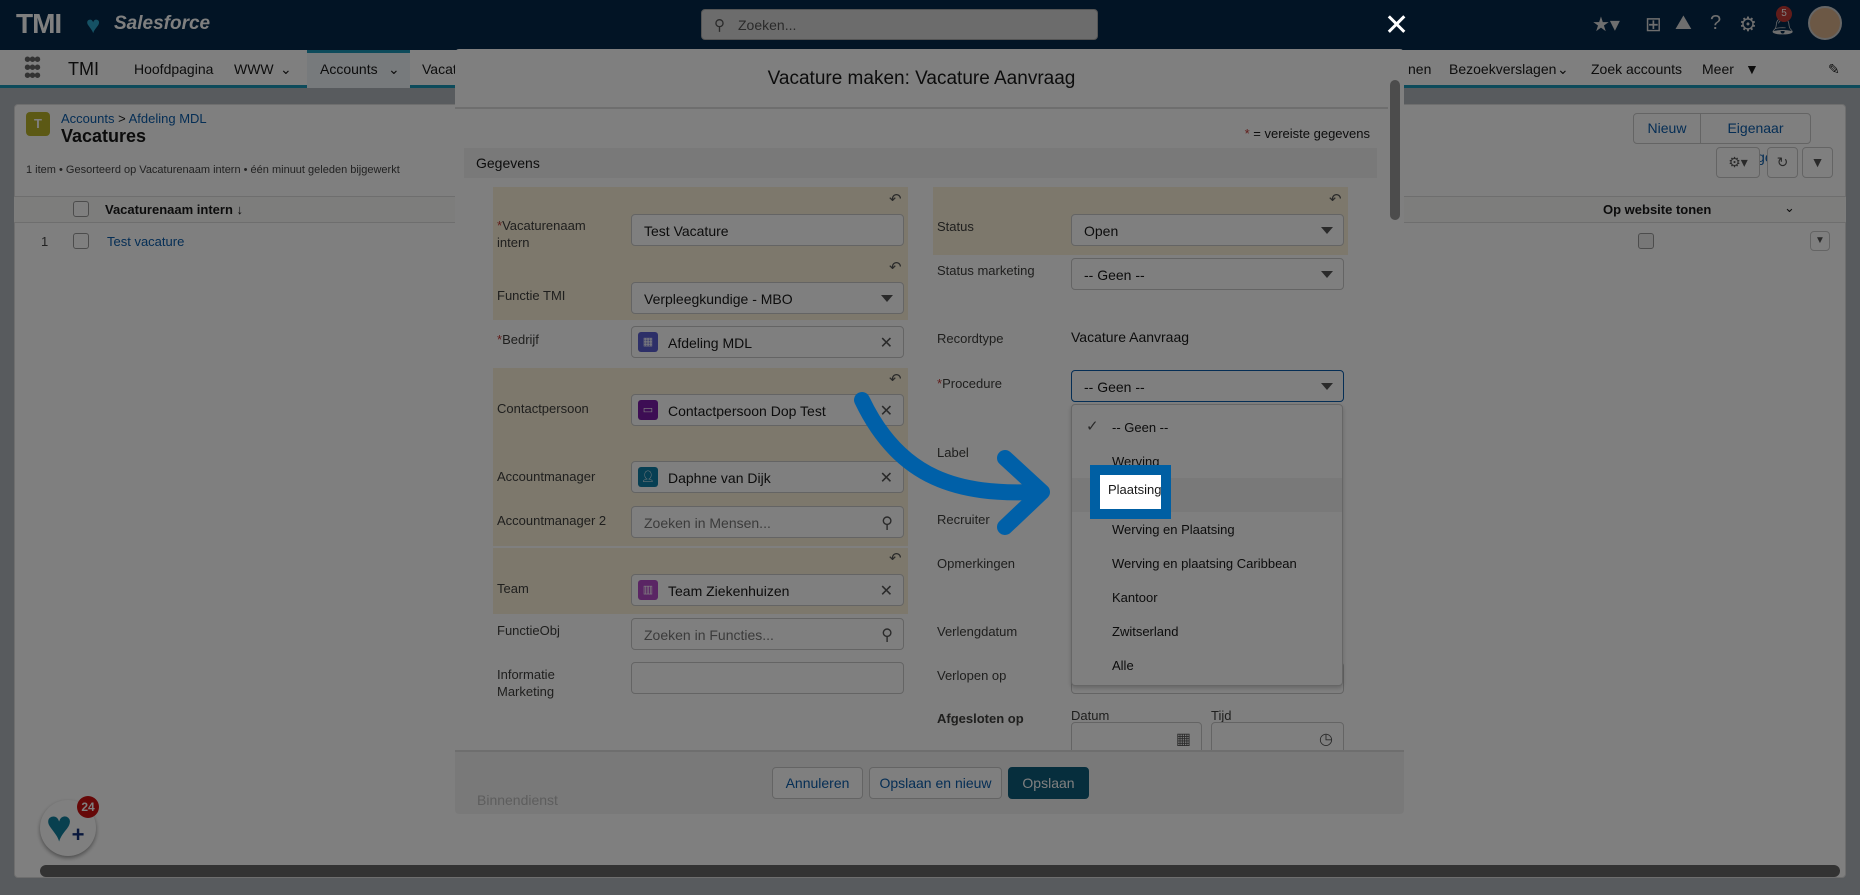 Image resolution: width=1860 pixels, height=895 pixels. I want to click on guide-arrow, so click(952, 463).